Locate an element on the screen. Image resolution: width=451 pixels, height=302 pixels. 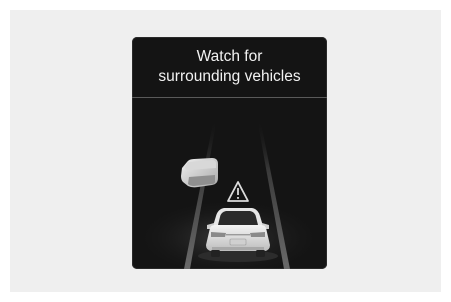
vehicle-icon is located at coordinates (199, 173).